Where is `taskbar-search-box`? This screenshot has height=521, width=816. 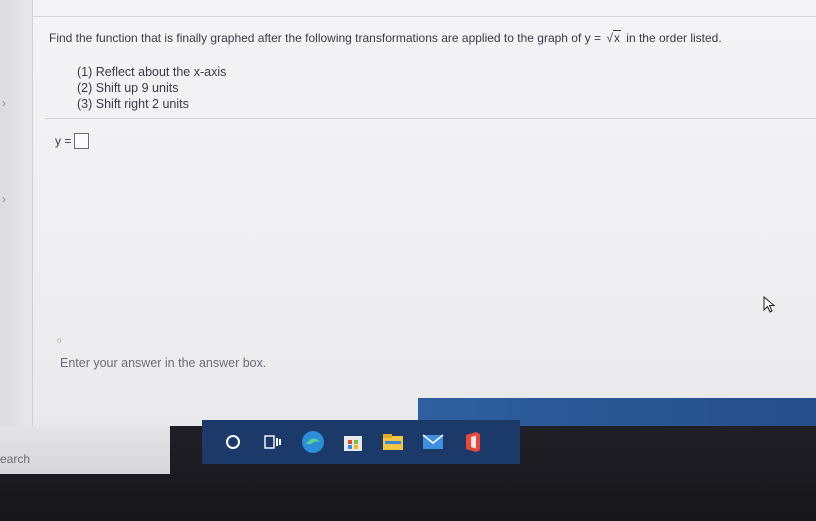
taskbar-search-box is located at coordinates (85, 450).